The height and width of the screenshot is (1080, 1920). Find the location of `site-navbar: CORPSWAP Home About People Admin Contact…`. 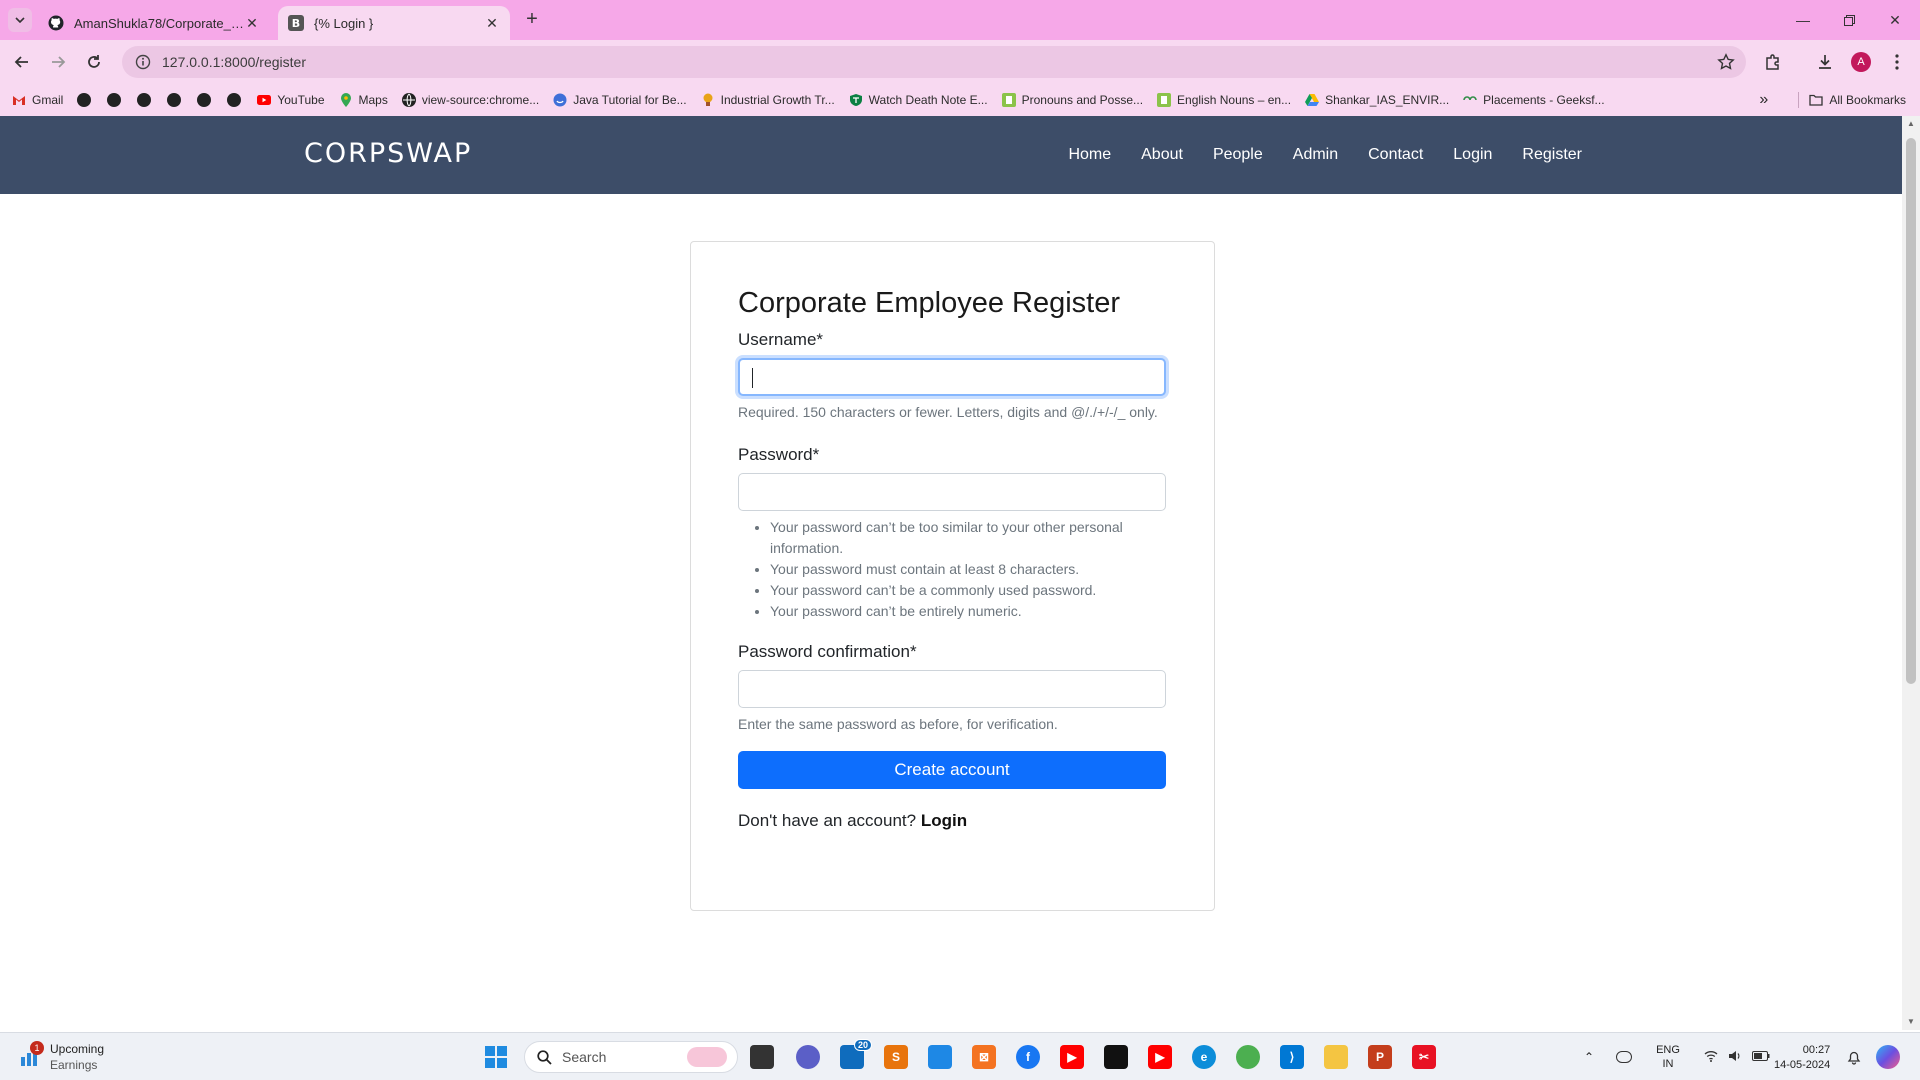

site-navbar: CORPSWAP Home About People Admin Contact… is located at coordinates (951, 155).